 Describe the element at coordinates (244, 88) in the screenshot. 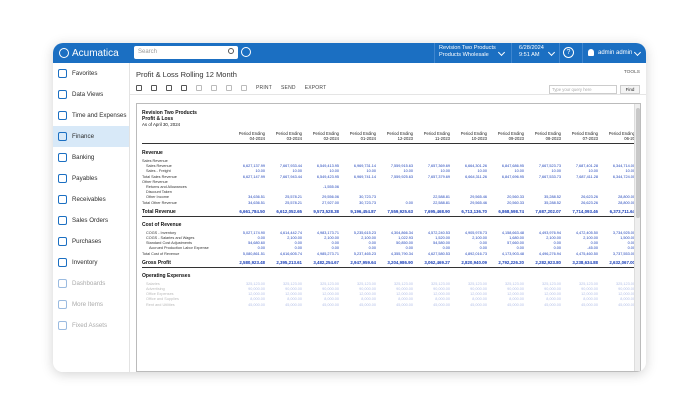

I see `last-page-icon` at that location.